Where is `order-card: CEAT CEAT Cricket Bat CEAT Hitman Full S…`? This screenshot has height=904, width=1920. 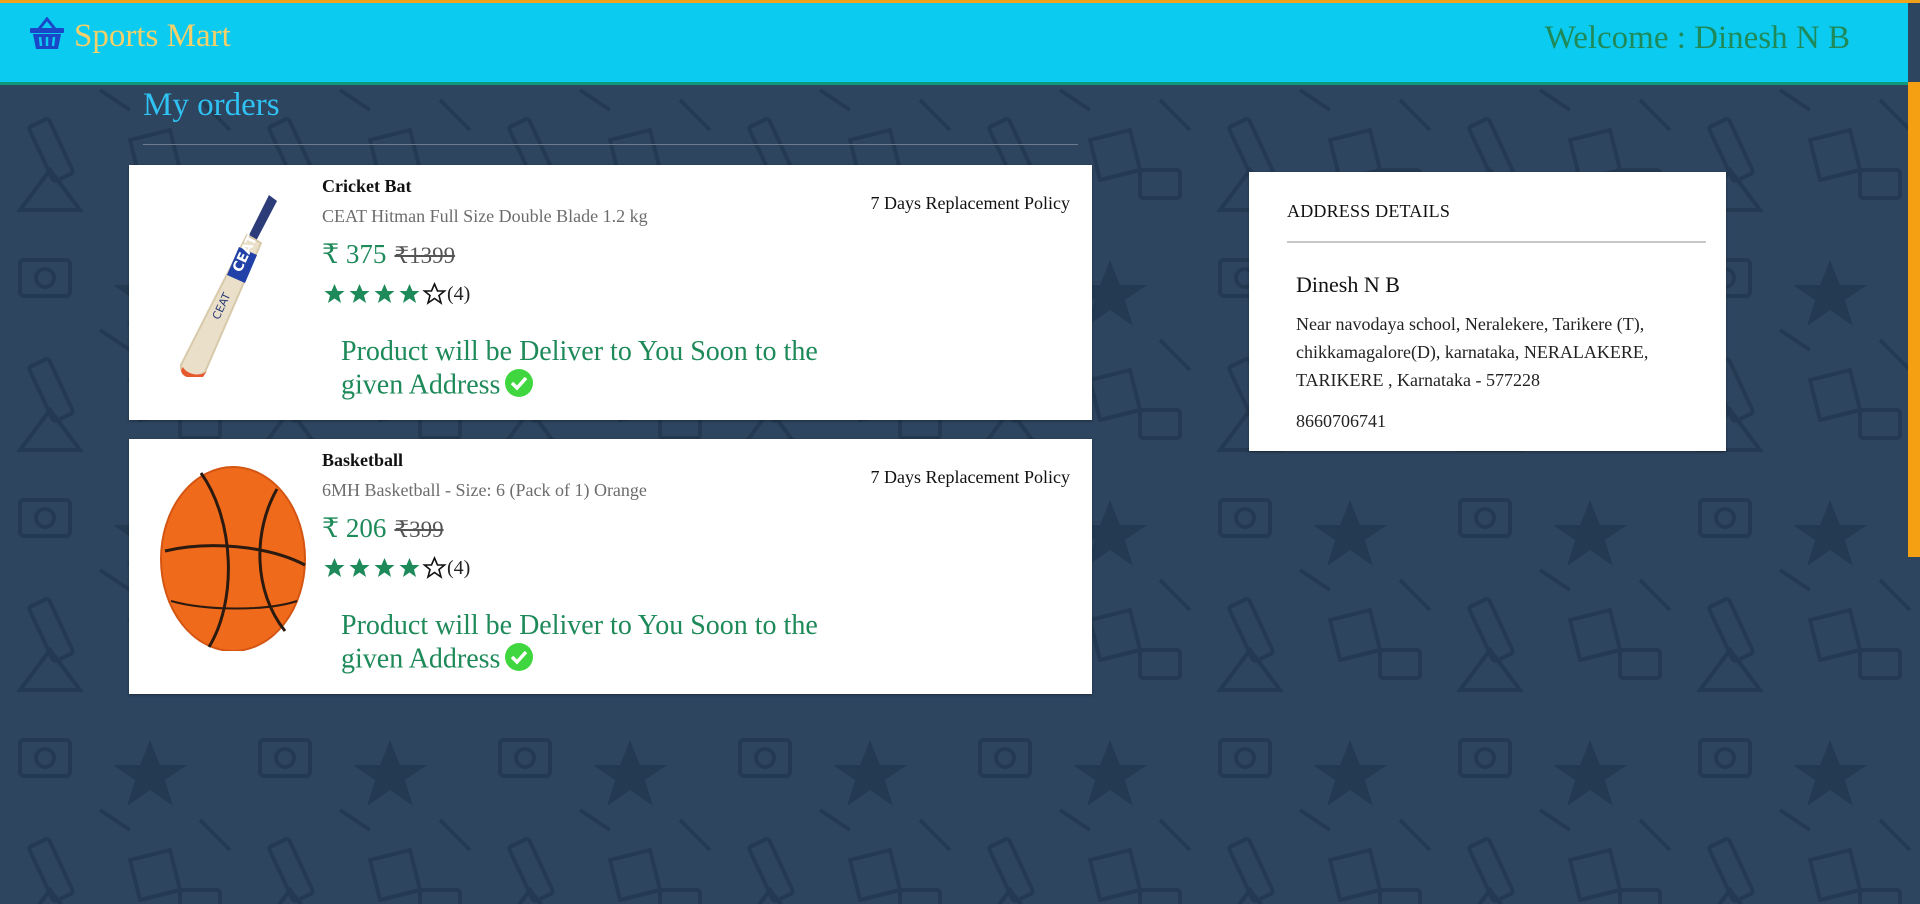
order-card: CEAT CEAT Cricket Bat CEAT Hitman Full S… is located at coordinates (610, 292).